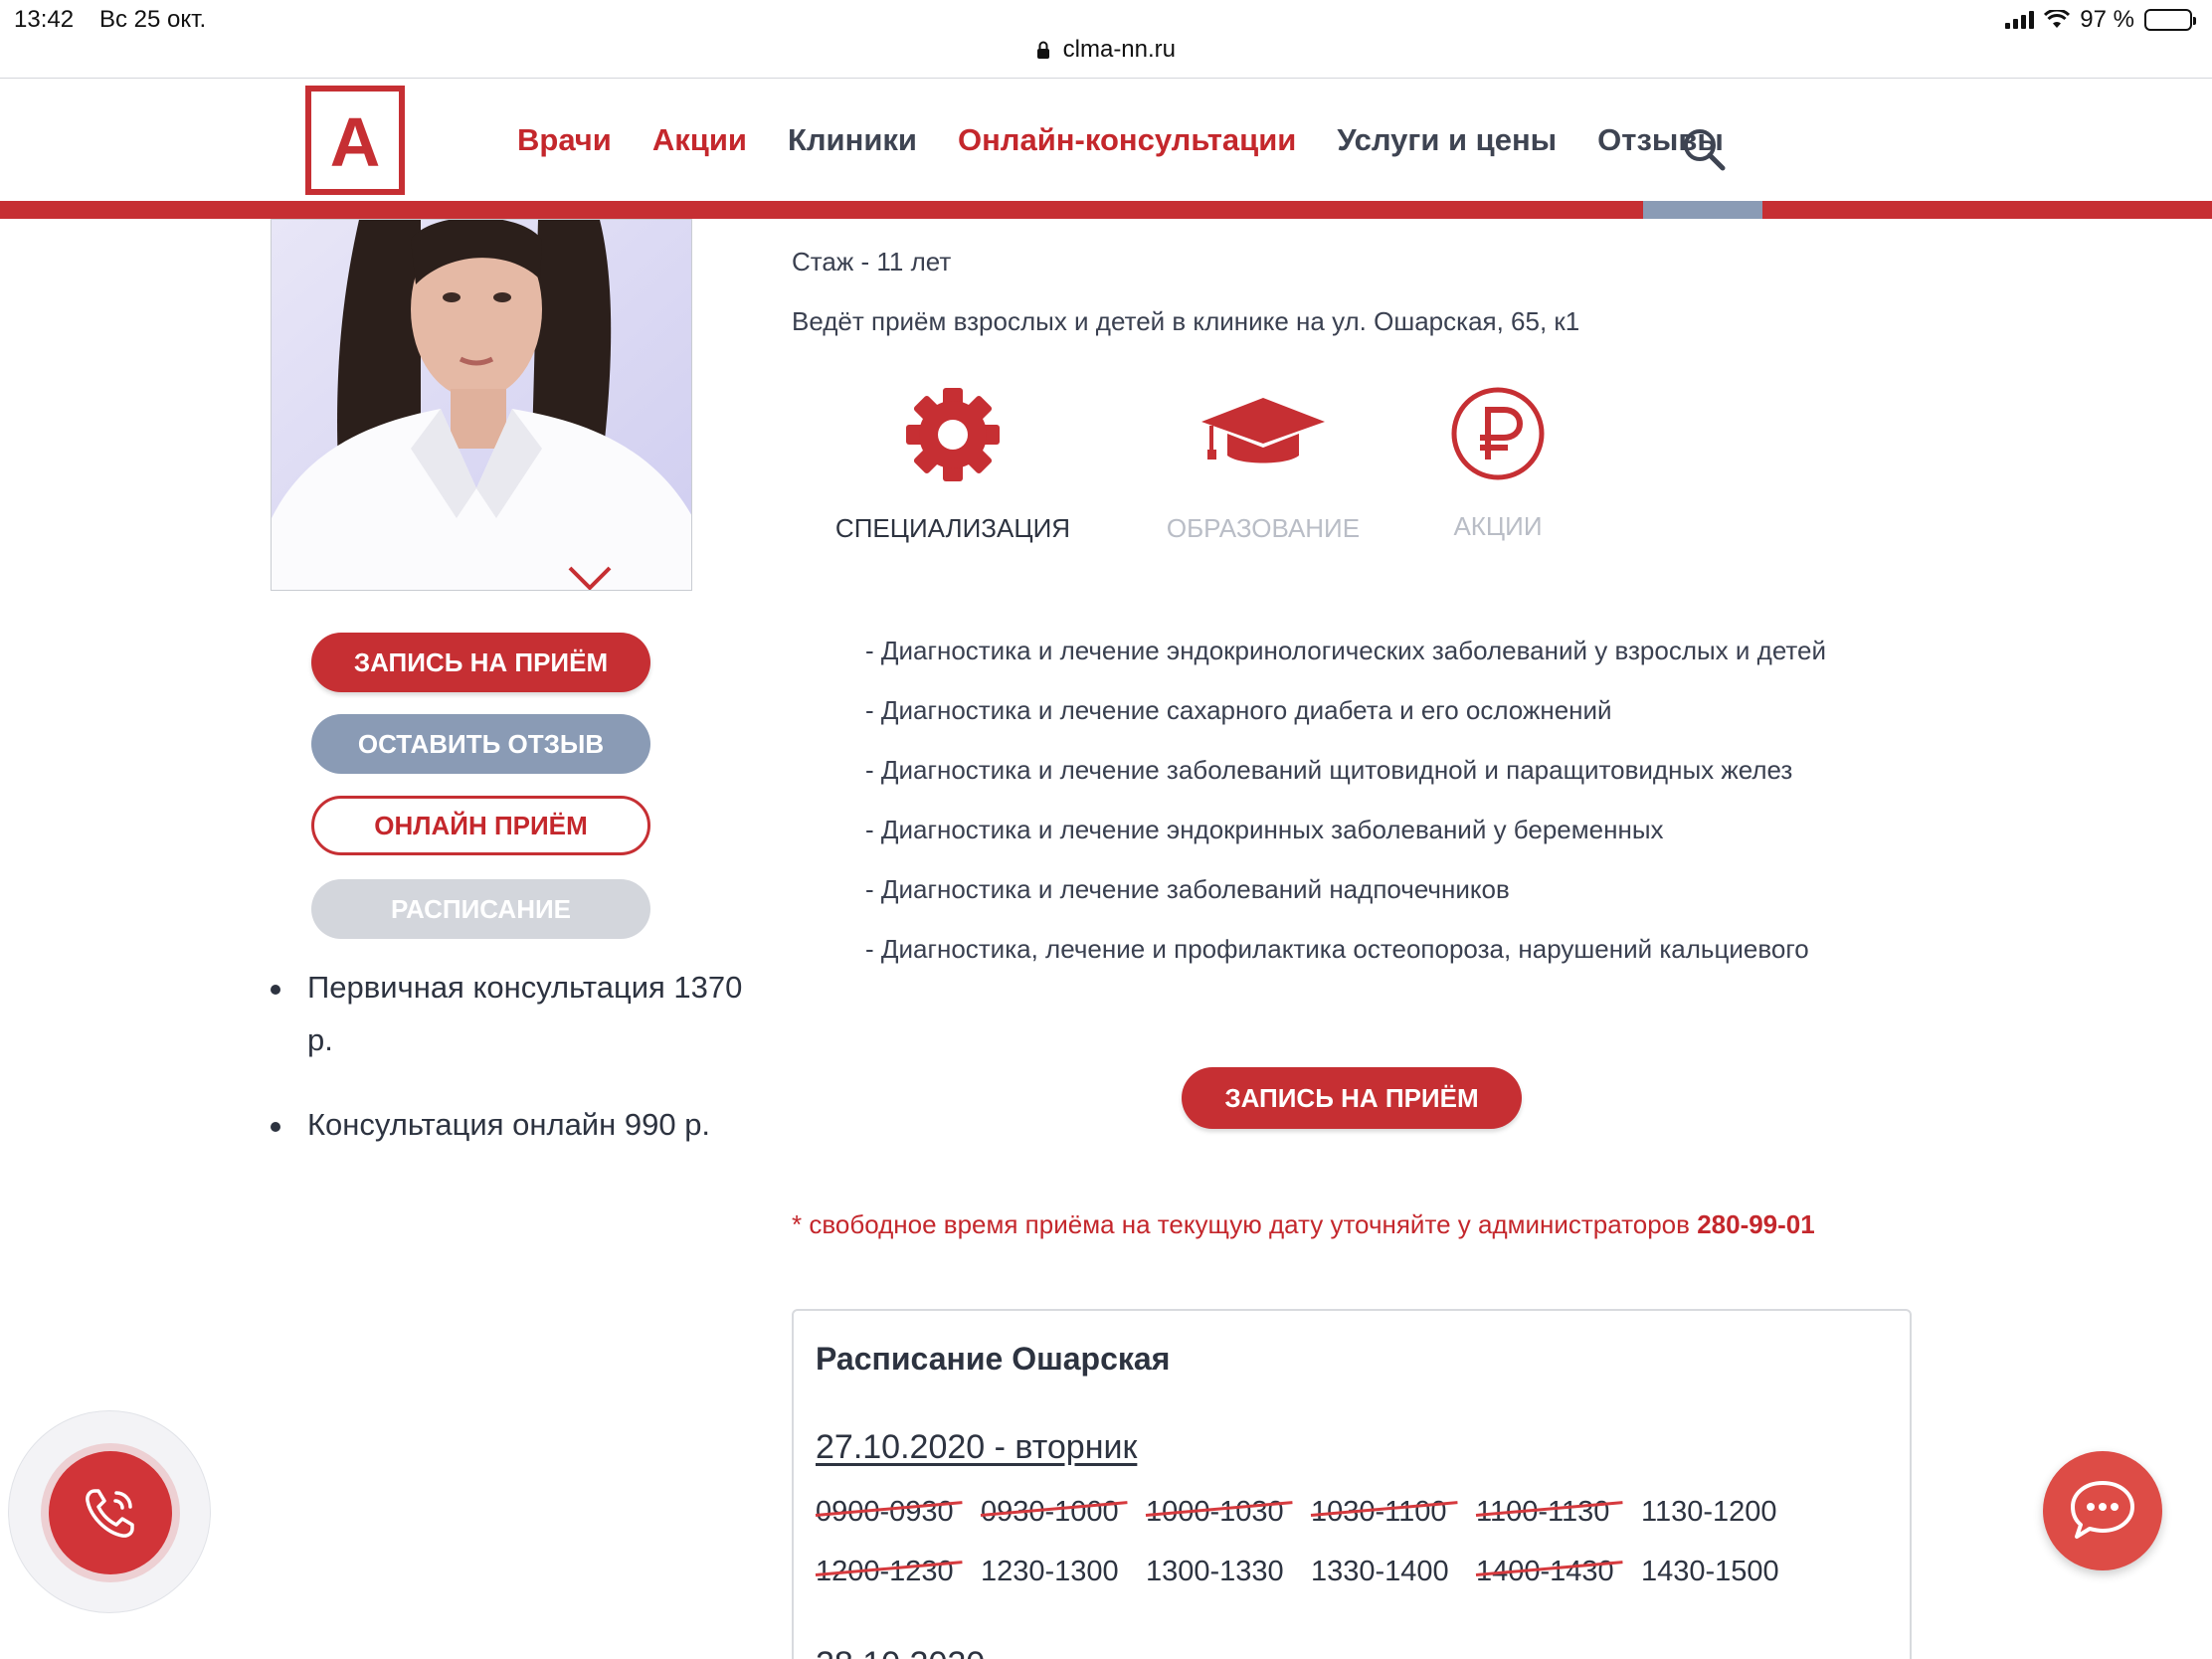 This screenshot has width=2212, height=1659. Describe the element at coordinates (44, 19) in the screenshot. I see `status-time: 13:42` at that location.